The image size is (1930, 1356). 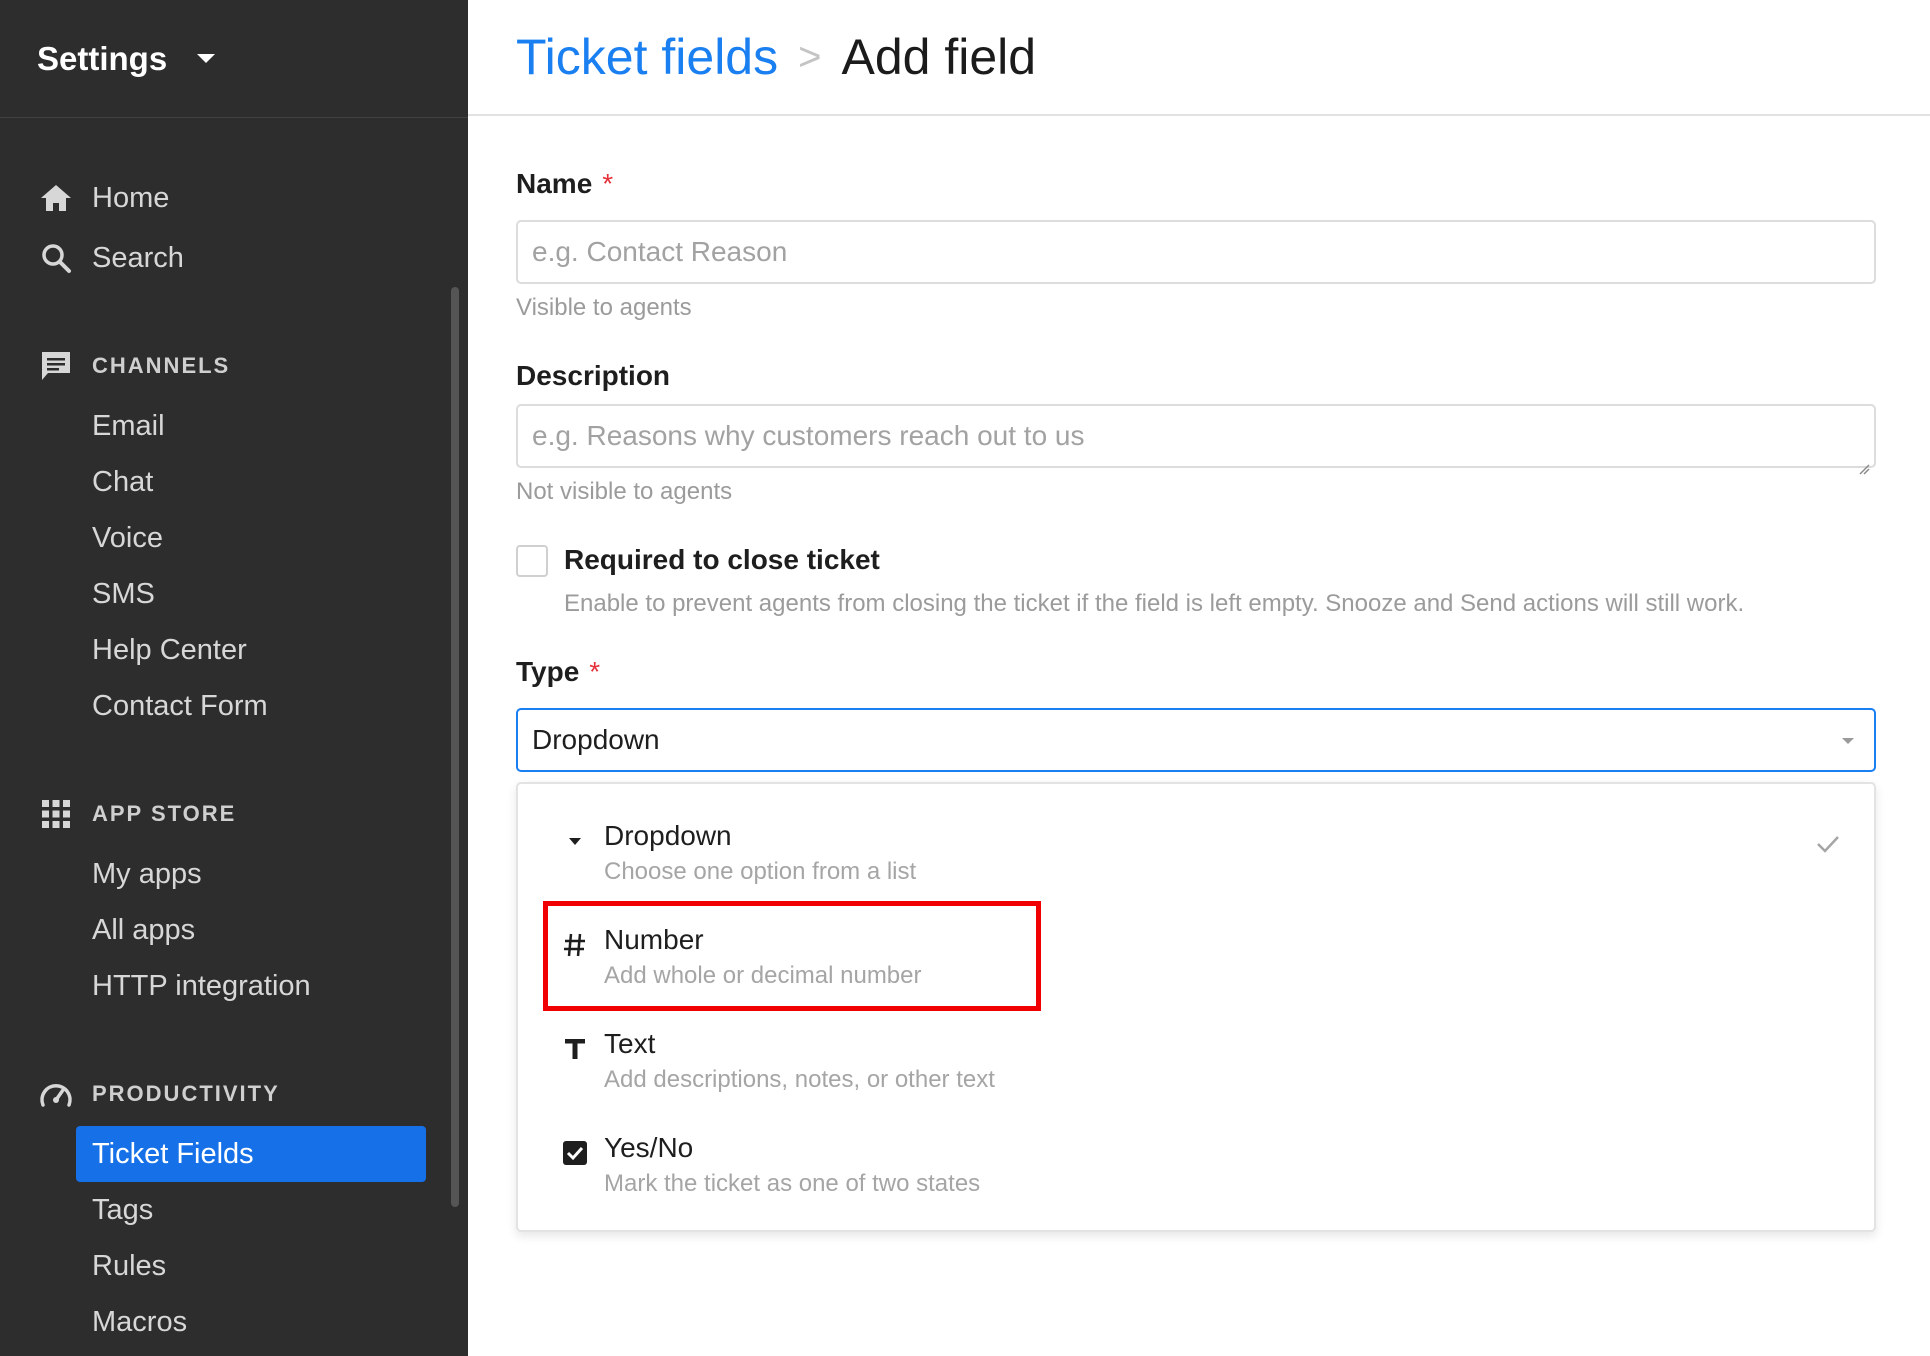 I want to click on option-title: Text, so click(x=630, y=1043).